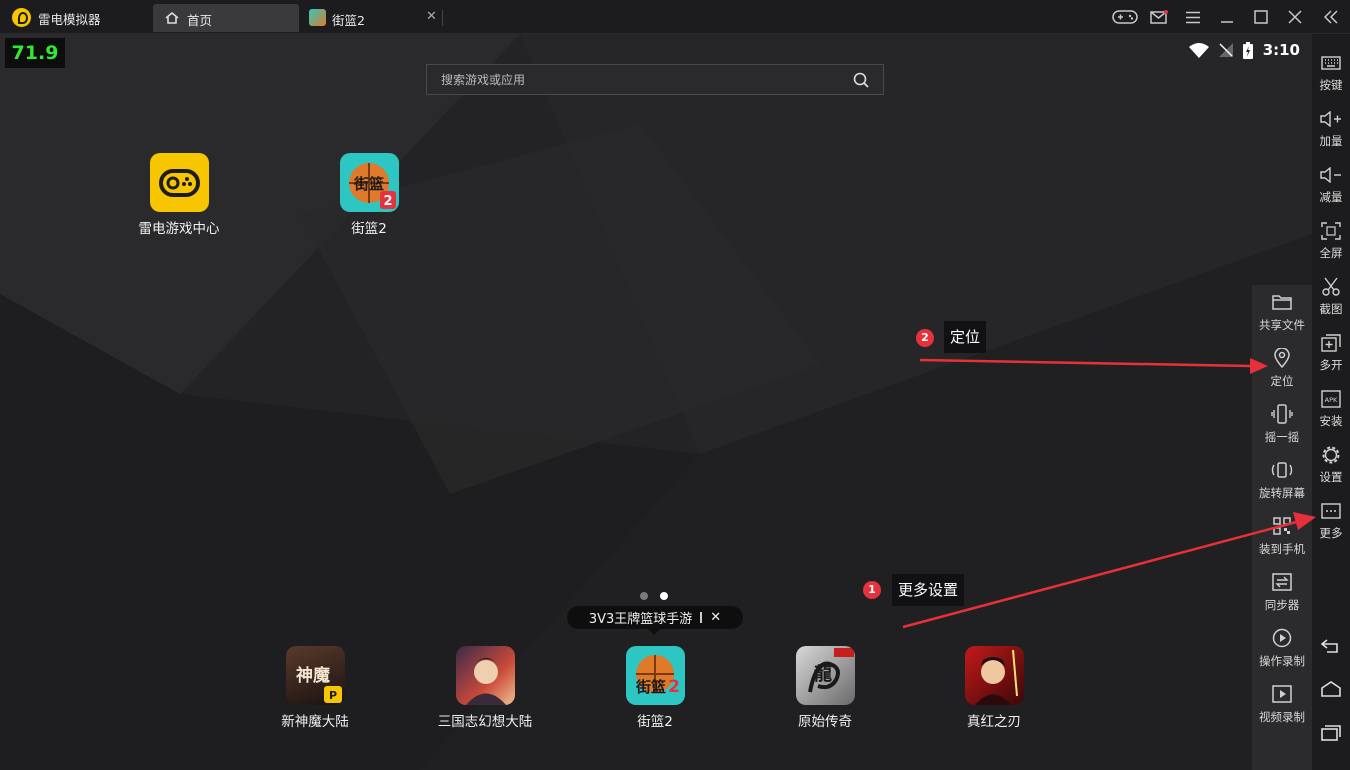 This screenshot has height=770, width=1350. I want to click on sidebar-item-label: 设置, so click(1331, 477).